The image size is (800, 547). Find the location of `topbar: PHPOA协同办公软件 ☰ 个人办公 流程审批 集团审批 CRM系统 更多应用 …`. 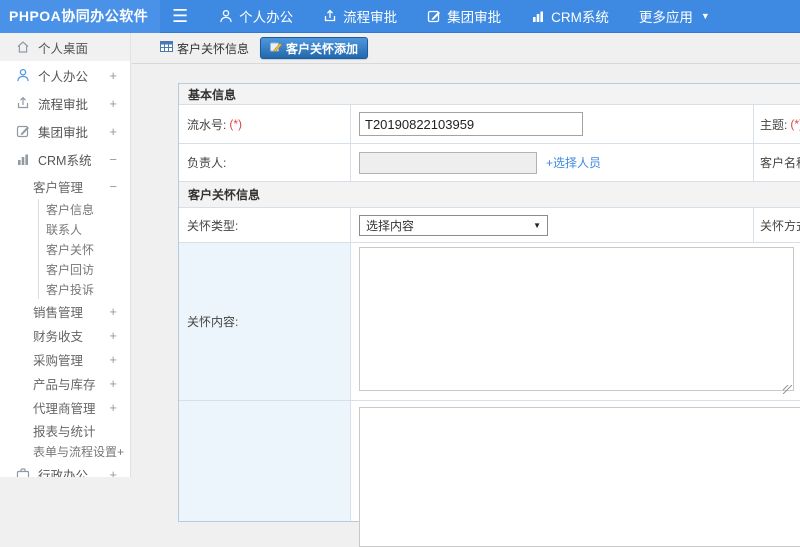

topbar: PHPOA协同办公软件 ☰ 个人办公 流程审批 集团审批 CRM系统 更多应用 … is located at coordinates (400, 16).